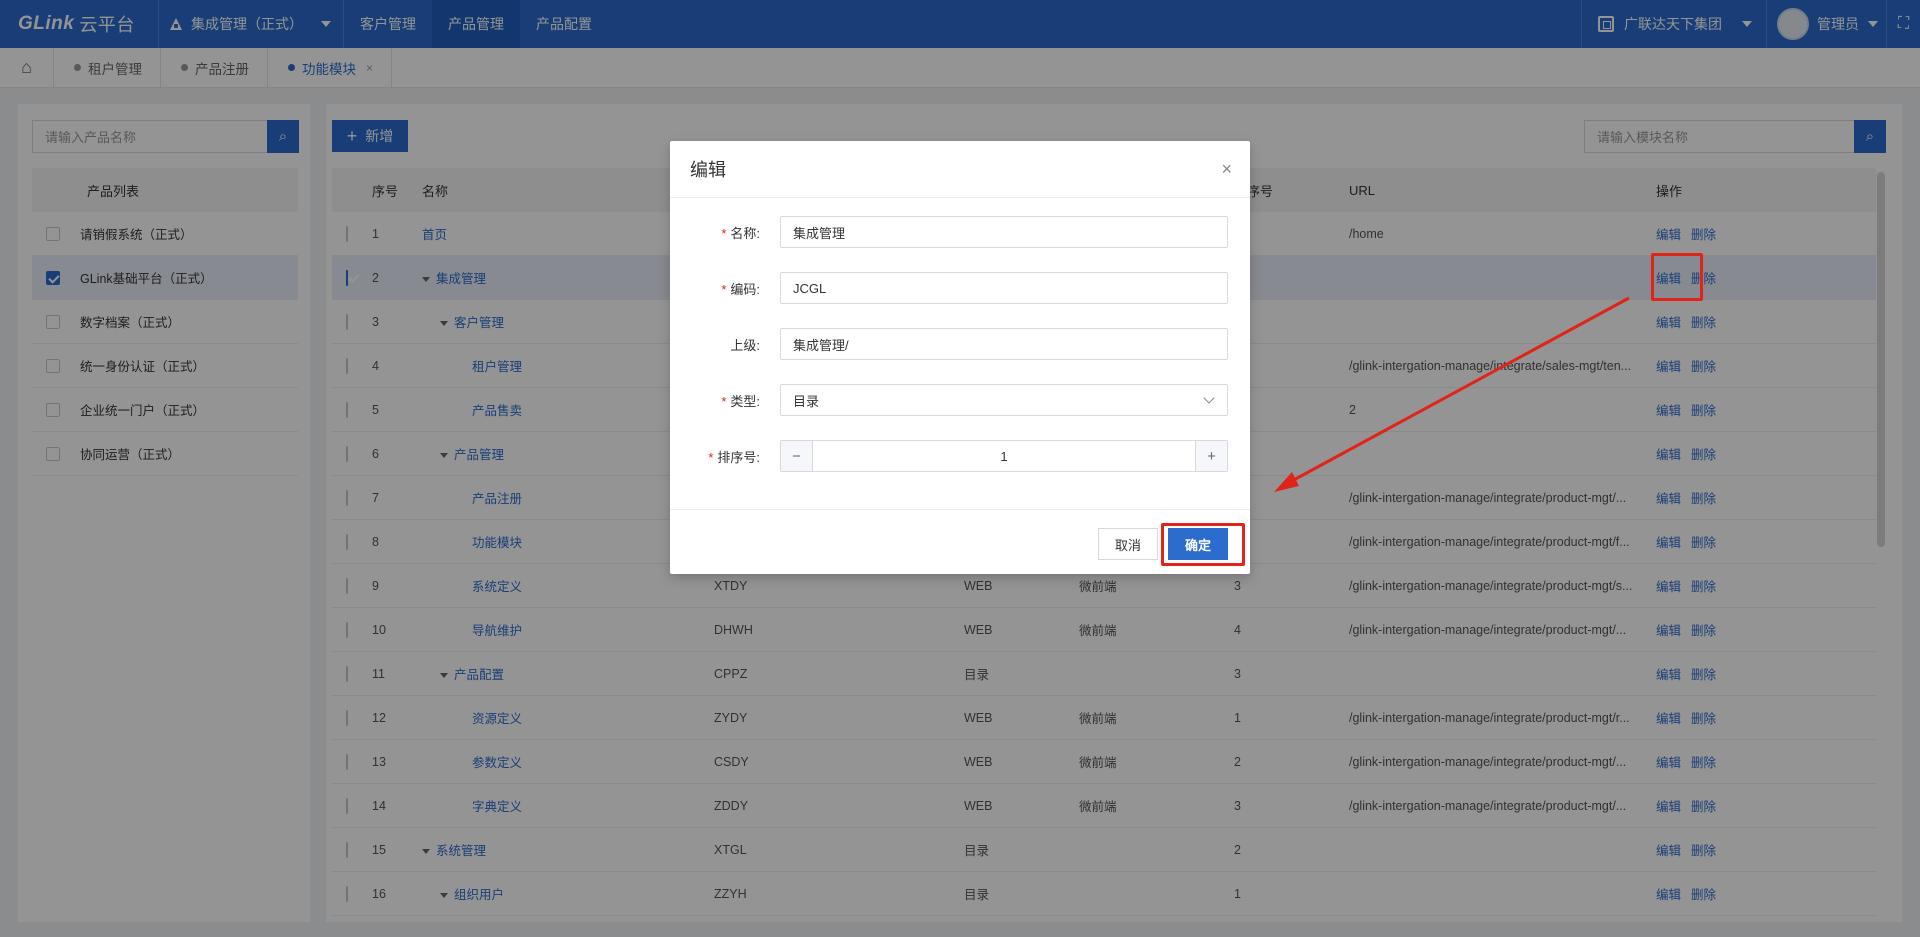 This screenshot has height=937, width=1920. Describe the element at coordinates (720, 400) in the screenshot. I see `form-label: * 类型:` at that location.